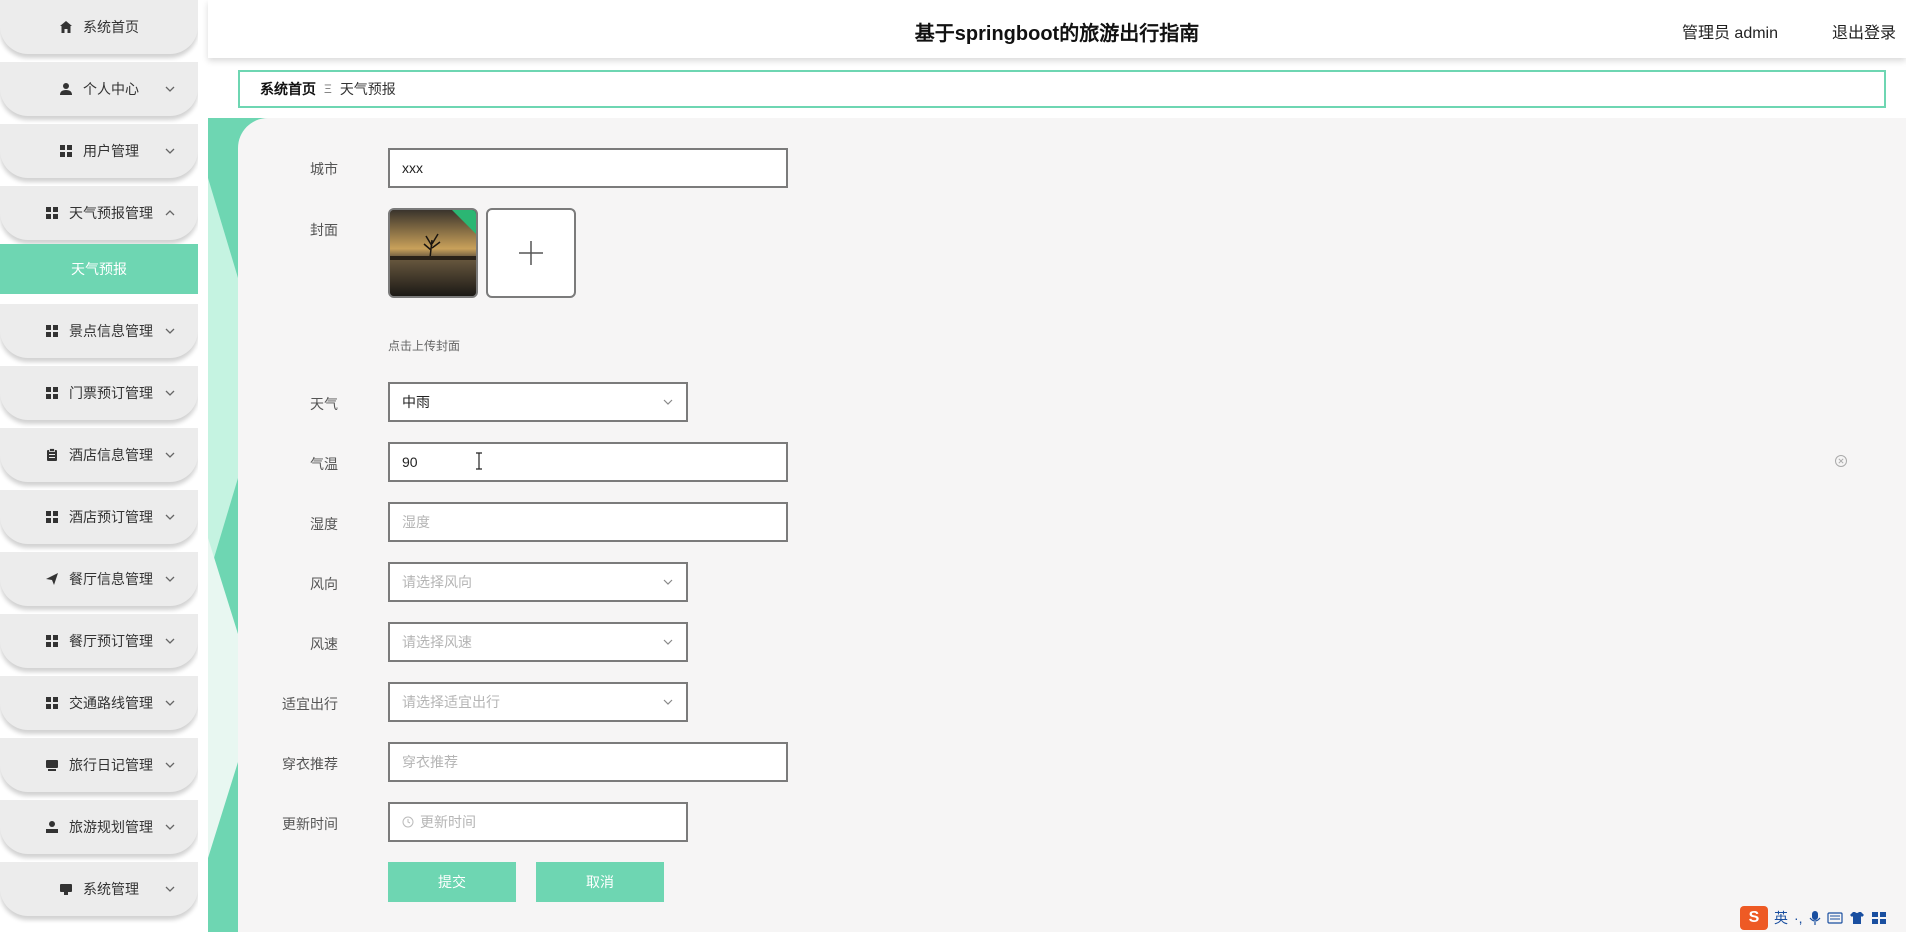  What do you see at coordinates (588, 168) in the screenshot?
I see `city-input: xxx` at bounding box center [588, 168].